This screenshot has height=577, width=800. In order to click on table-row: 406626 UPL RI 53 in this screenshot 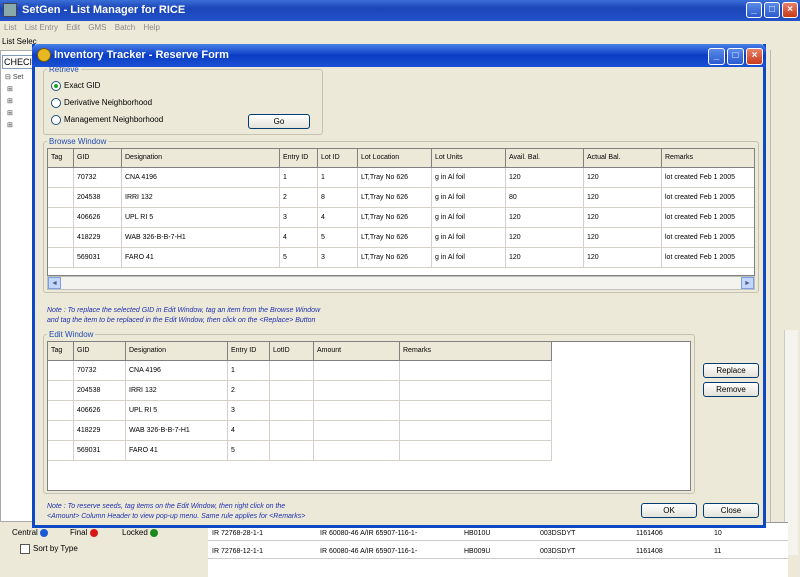, I will do `click(300, 411)`.